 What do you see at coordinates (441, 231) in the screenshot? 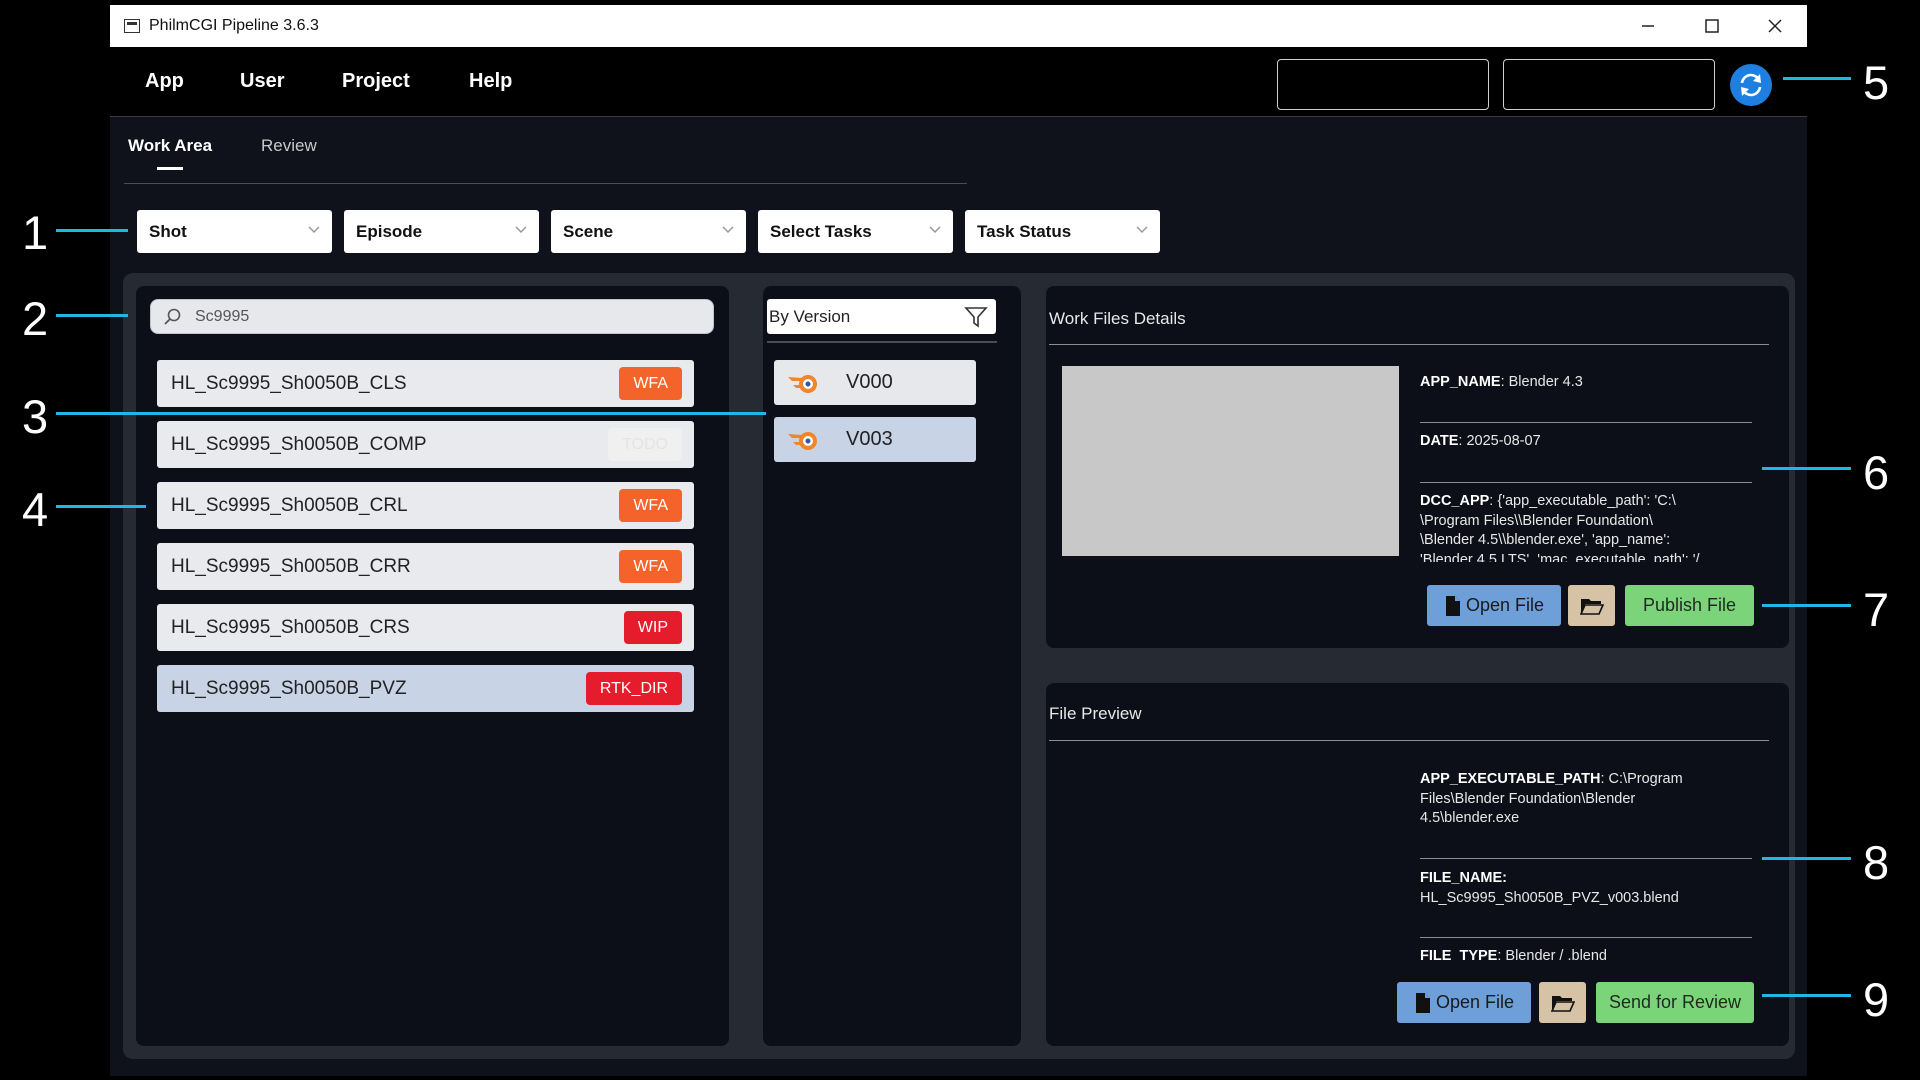
I see `episode-filter-dropdown: Episode` at bounding box center [441, 231].